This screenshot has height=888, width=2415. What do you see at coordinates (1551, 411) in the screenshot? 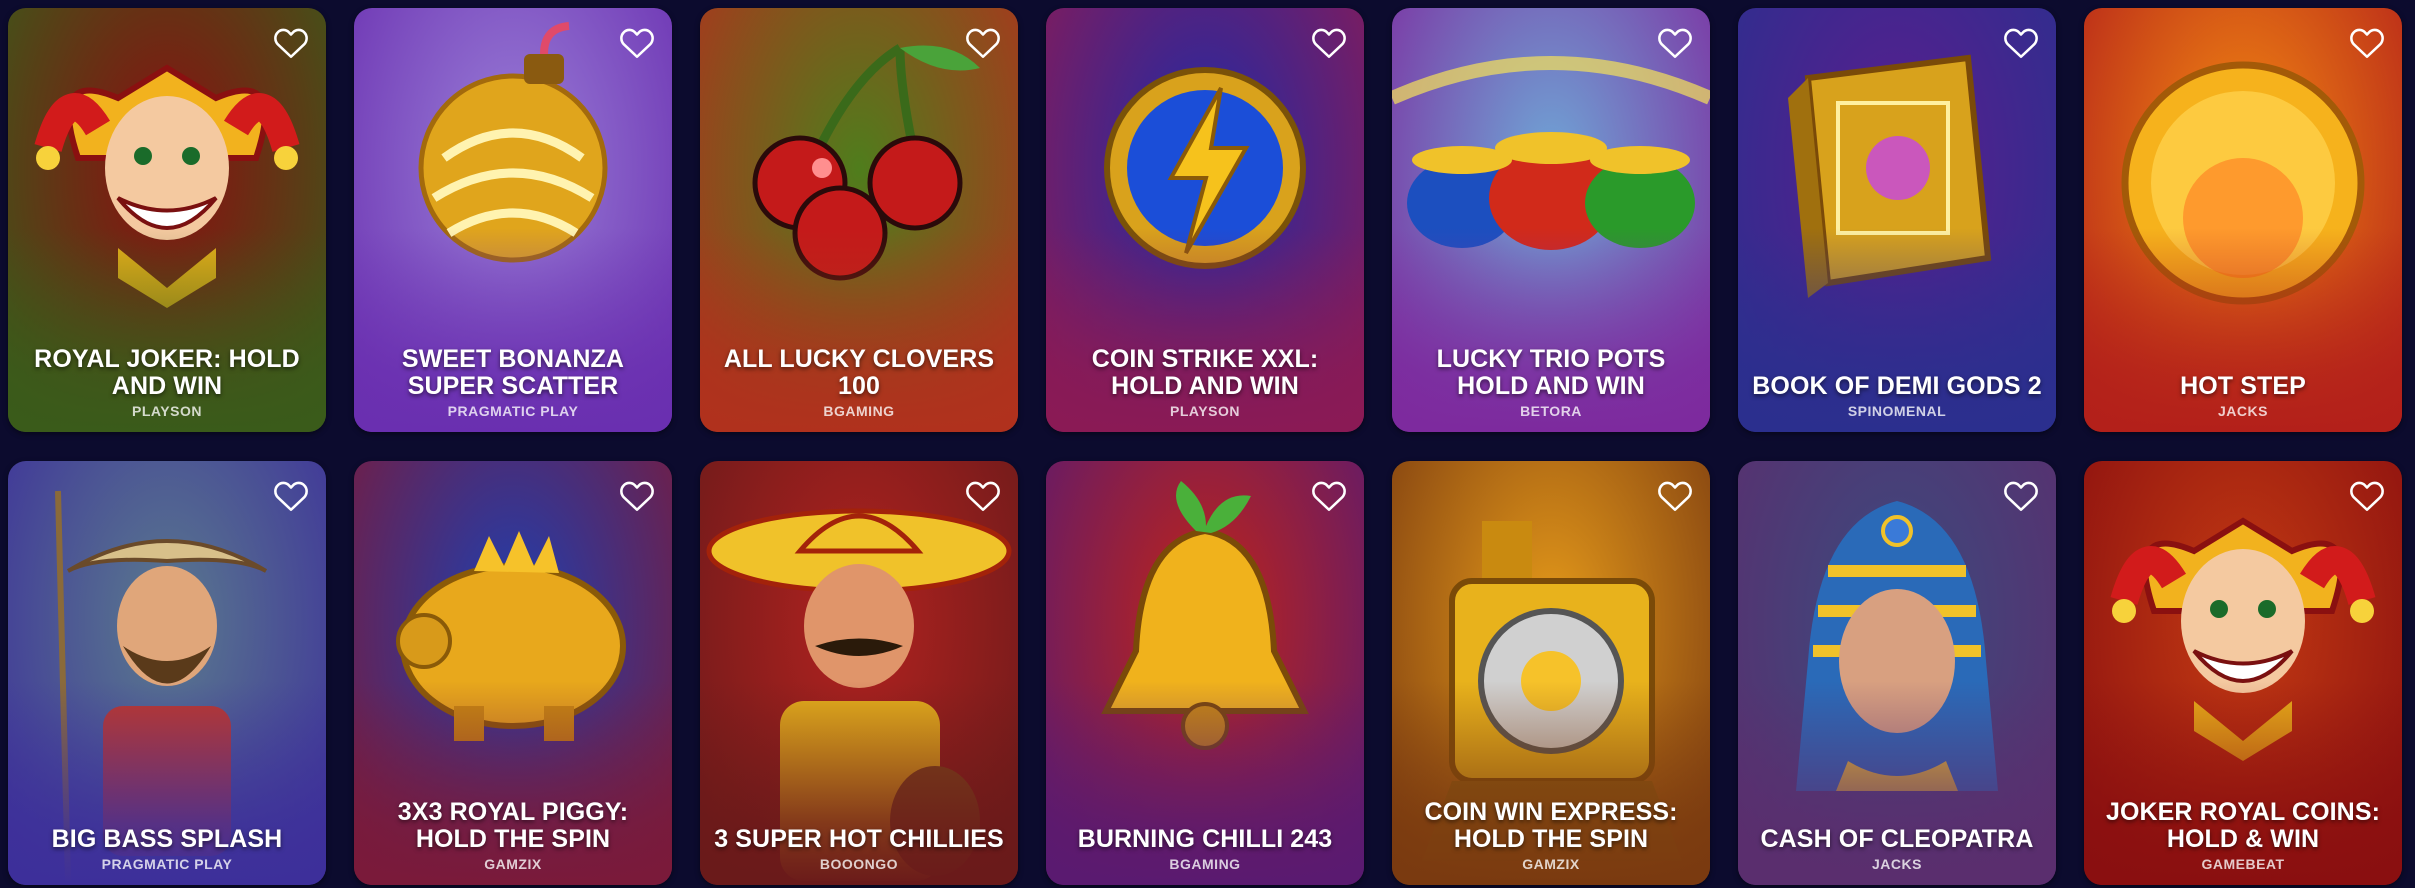
I see `game-provider: BETORA` at bounding box center [1551, 411].